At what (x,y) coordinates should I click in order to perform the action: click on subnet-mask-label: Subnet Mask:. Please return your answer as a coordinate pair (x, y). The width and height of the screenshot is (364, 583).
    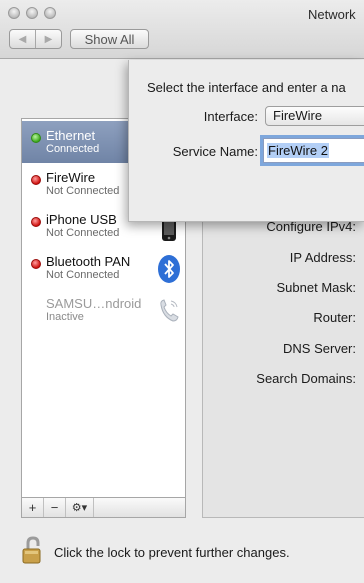
    Looking at the image, I should click on (316, 287).